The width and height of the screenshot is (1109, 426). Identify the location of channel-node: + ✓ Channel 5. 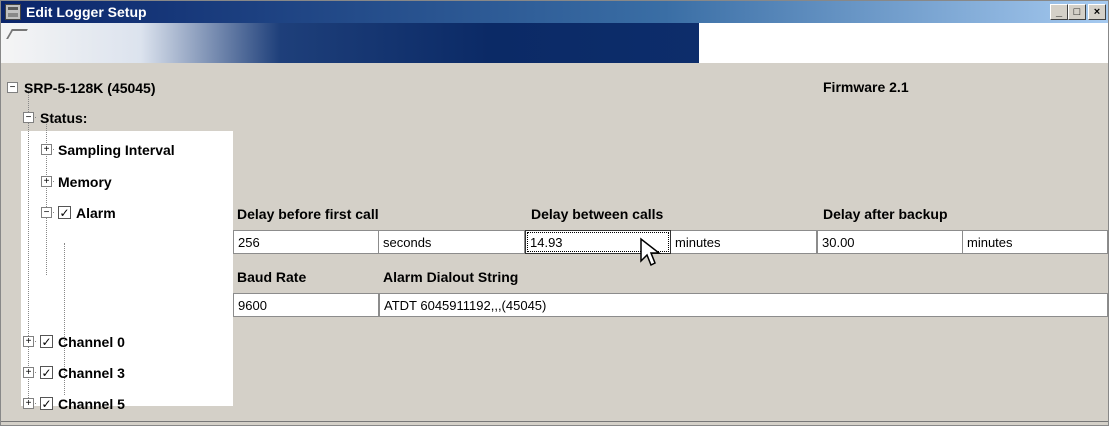
(74, 403).